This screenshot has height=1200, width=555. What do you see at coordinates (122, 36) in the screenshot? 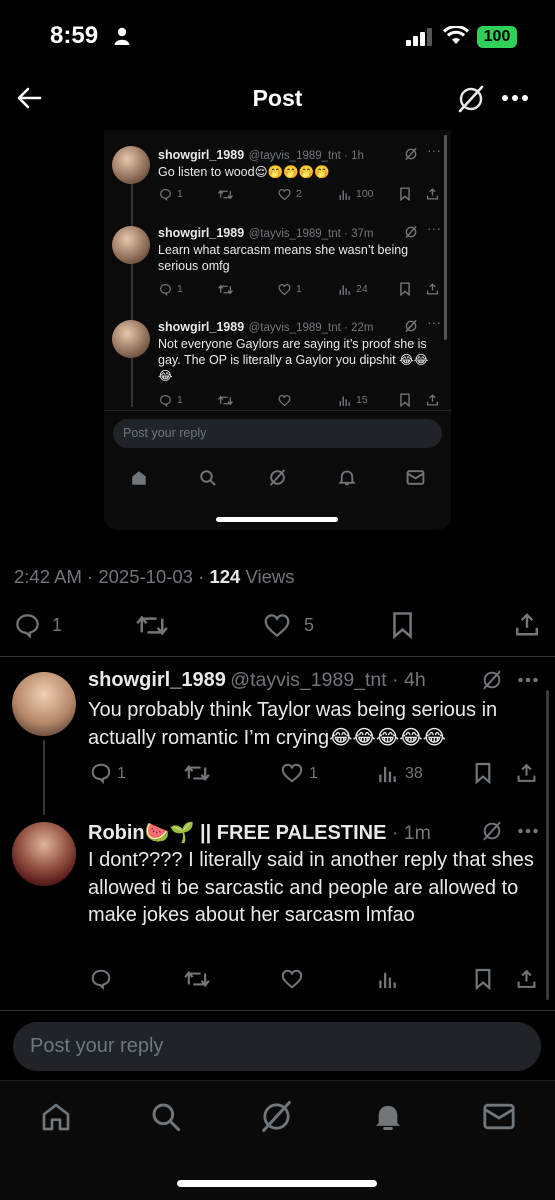
I see `person-icon` at bounding box center [122, 36].